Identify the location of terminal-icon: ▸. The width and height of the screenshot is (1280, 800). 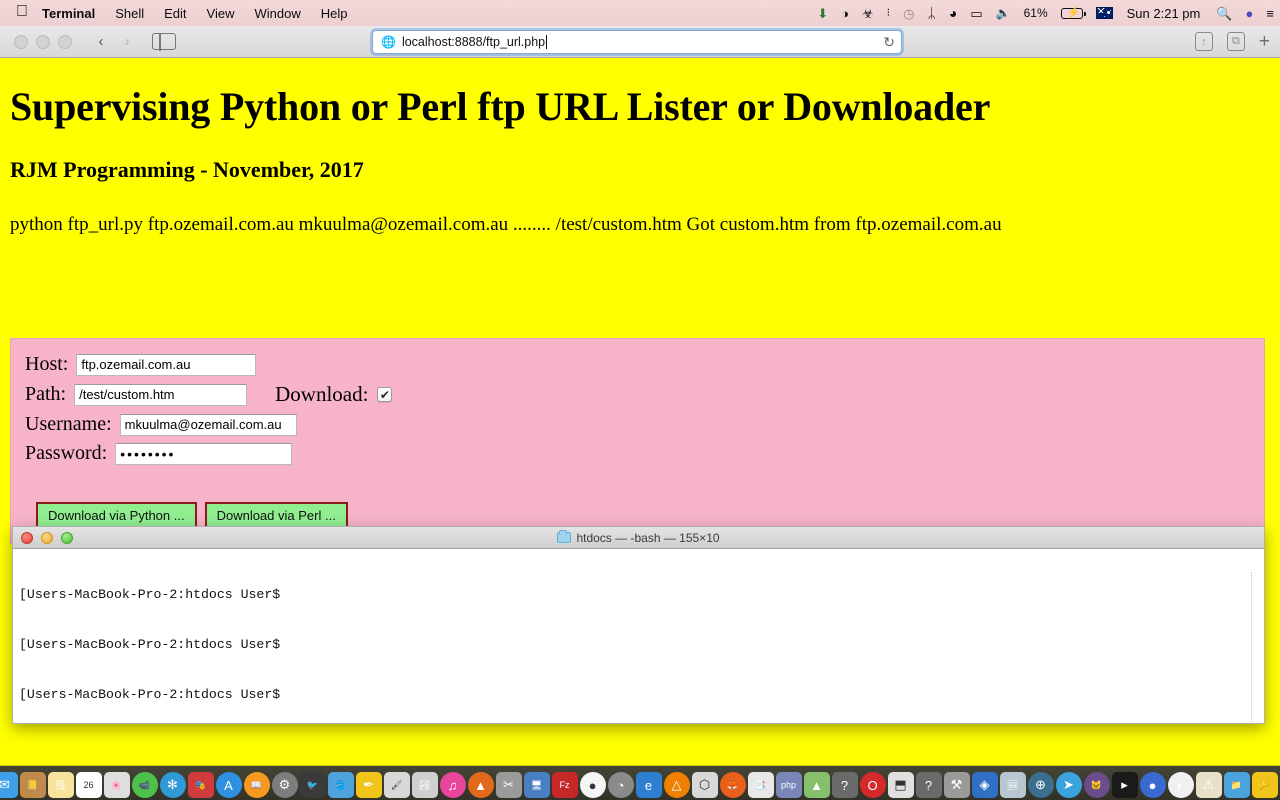
(1124, 785).